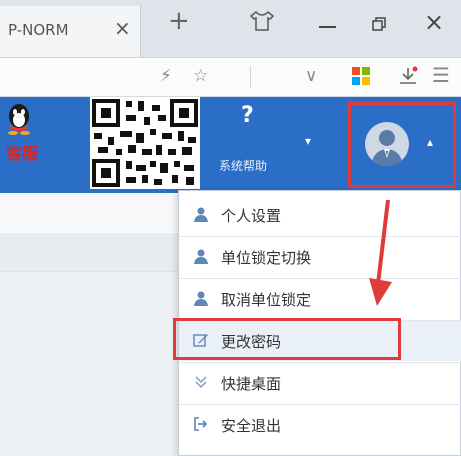  I want to click on menu-item-personal-settings: 个人设置, so click(320, 215).